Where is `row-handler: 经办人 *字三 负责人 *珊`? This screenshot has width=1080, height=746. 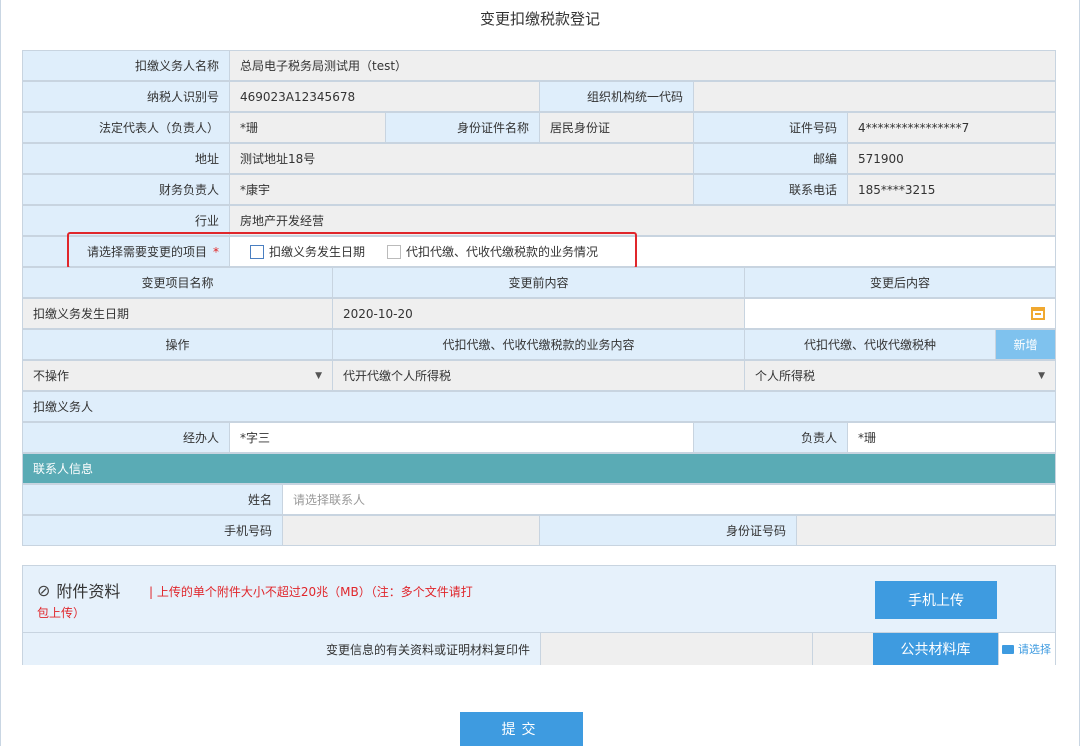
row-handler: 经办人 *字三 负责人 *珊 is located at coordinates (539, 437).